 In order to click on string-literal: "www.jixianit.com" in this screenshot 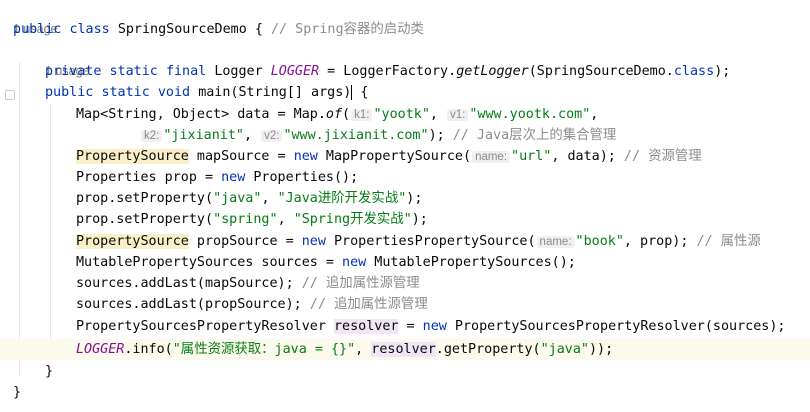, I will do `click(356, 135)`.